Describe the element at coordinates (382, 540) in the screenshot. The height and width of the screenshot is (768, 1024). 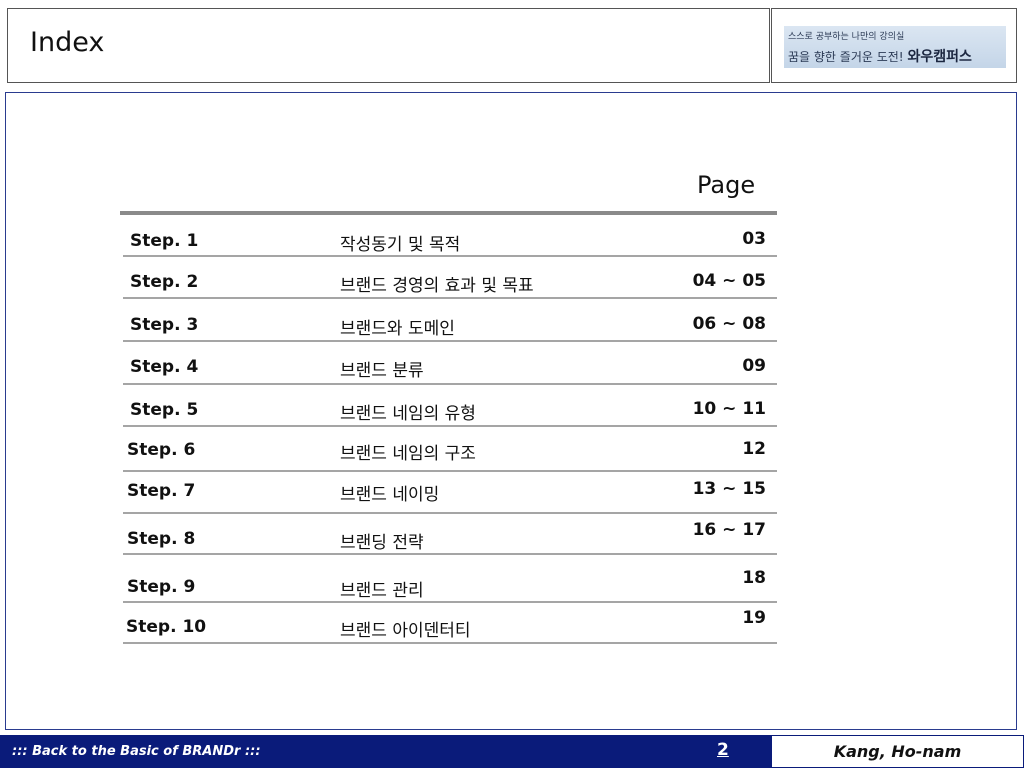
I see `toc-item-title: 브랜딩 전략` at that location.